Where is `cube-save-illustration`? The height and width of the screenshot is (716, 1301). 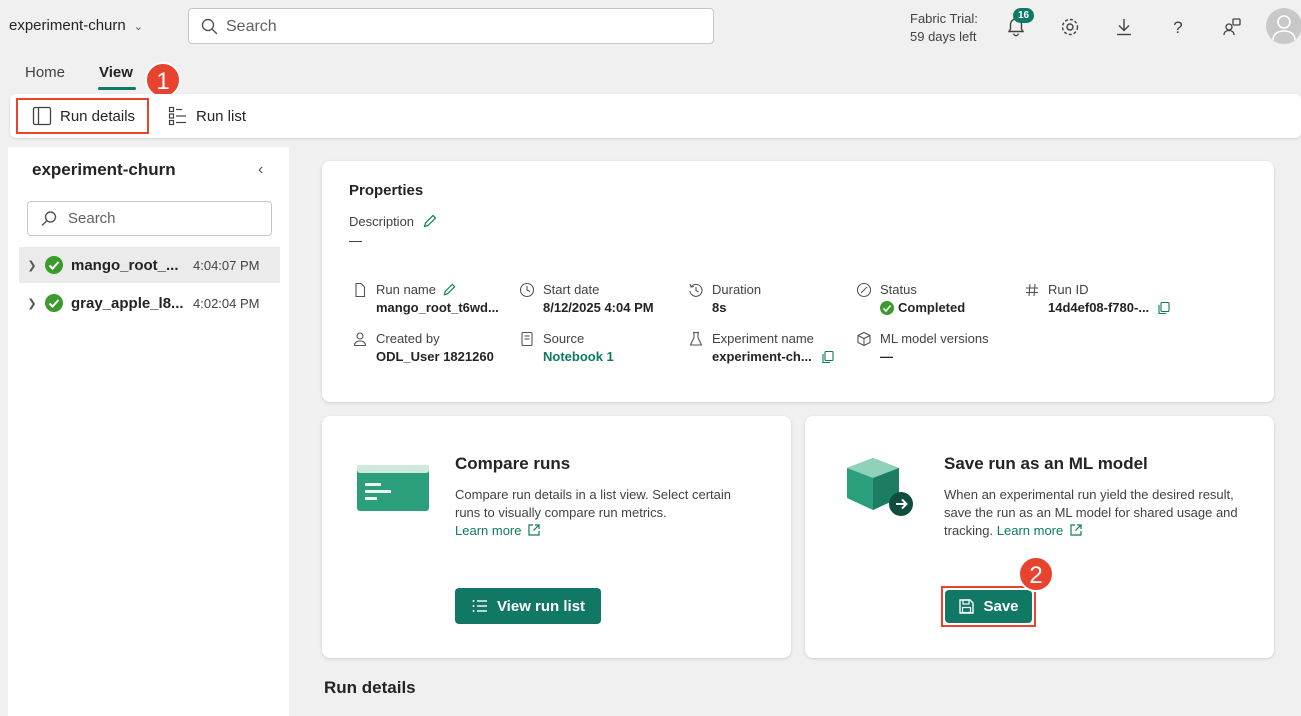
cube-save-illustration is located at coordinates (880, 487).